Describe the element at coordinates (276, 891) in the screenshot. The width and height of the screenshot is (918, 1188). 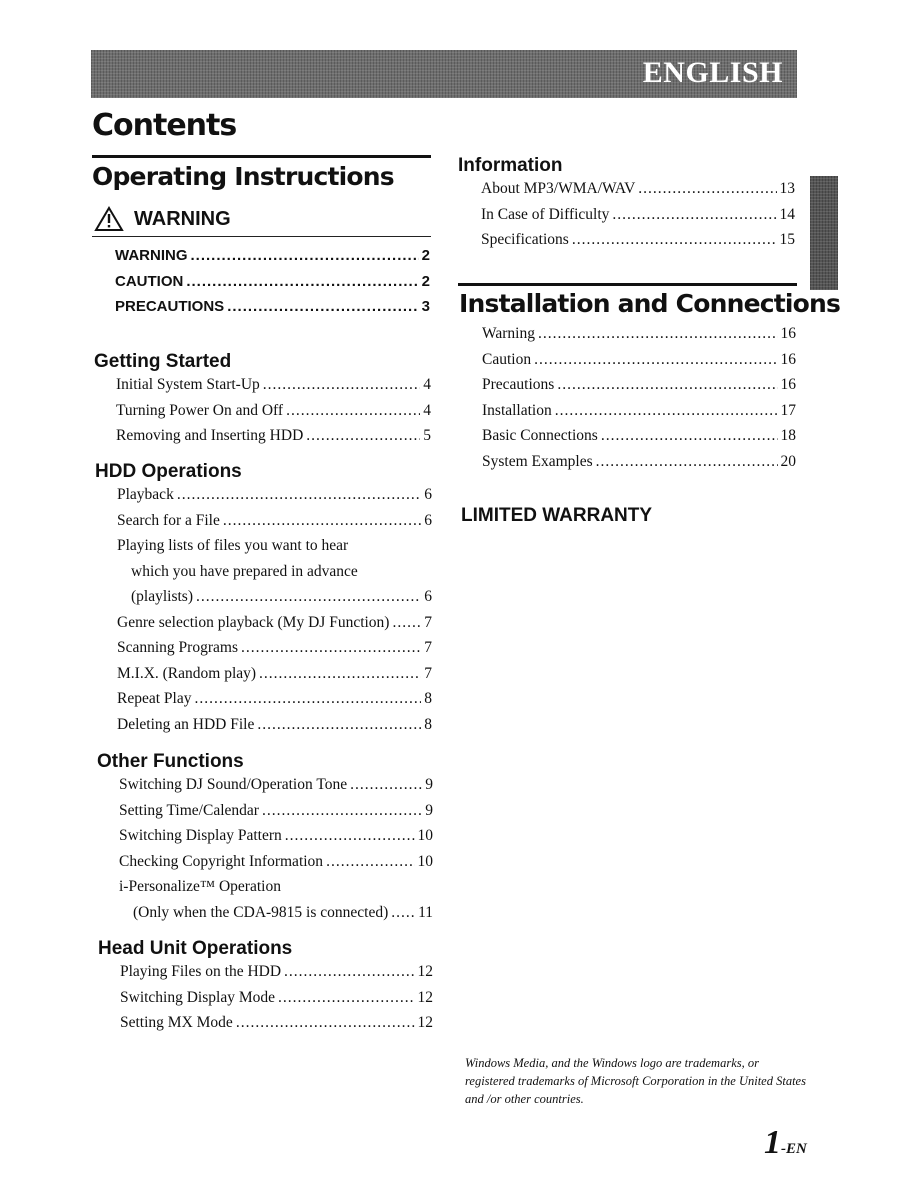
I see `toc-entry: i-Personalize™ Operation` at that location.